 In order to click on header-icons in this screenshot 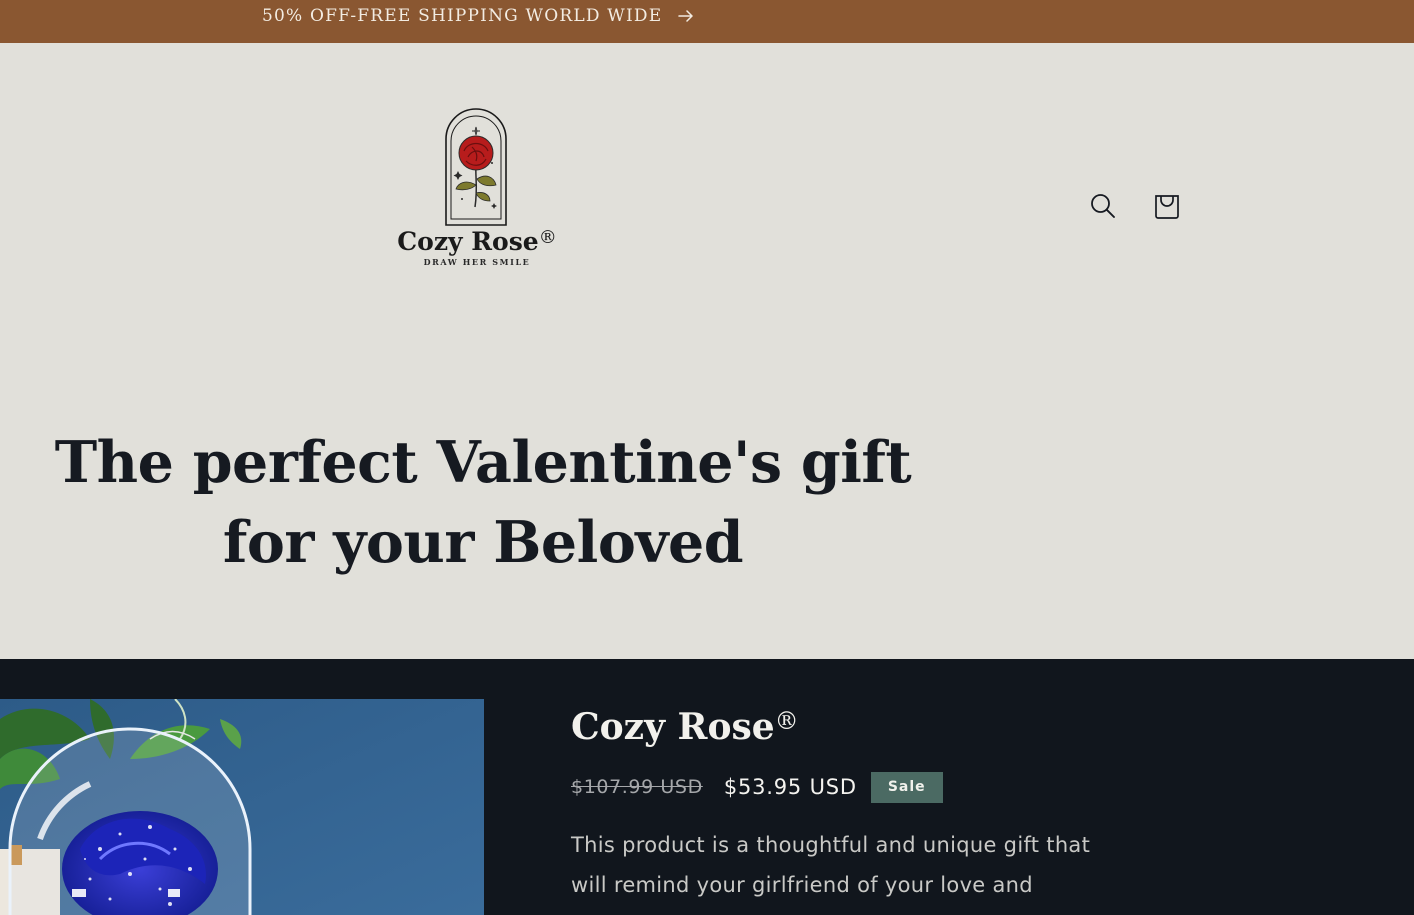, I will do `click(1135, 208)`.